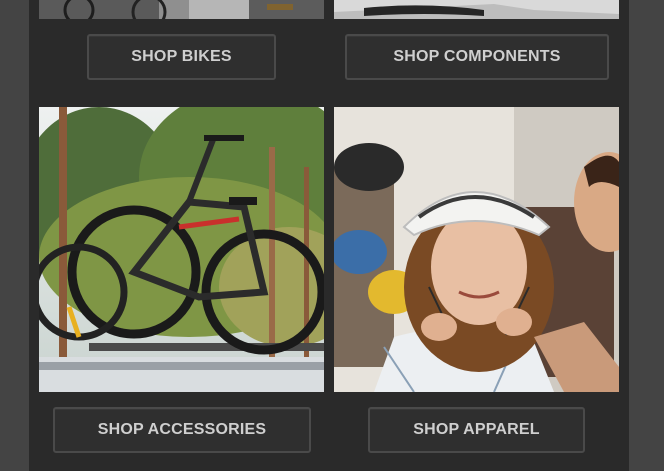 The image size is (664, 471). I want to click on shop-accessories-button: SHOP ACCESSORIES, so click(182, 430).